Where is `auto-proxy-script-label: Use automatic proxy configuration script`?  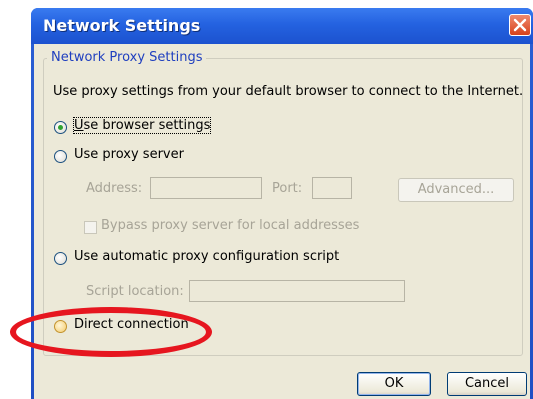
auto-proxy-script-label: Use automatic proxy configuration script is located at coordinates (206, 256).